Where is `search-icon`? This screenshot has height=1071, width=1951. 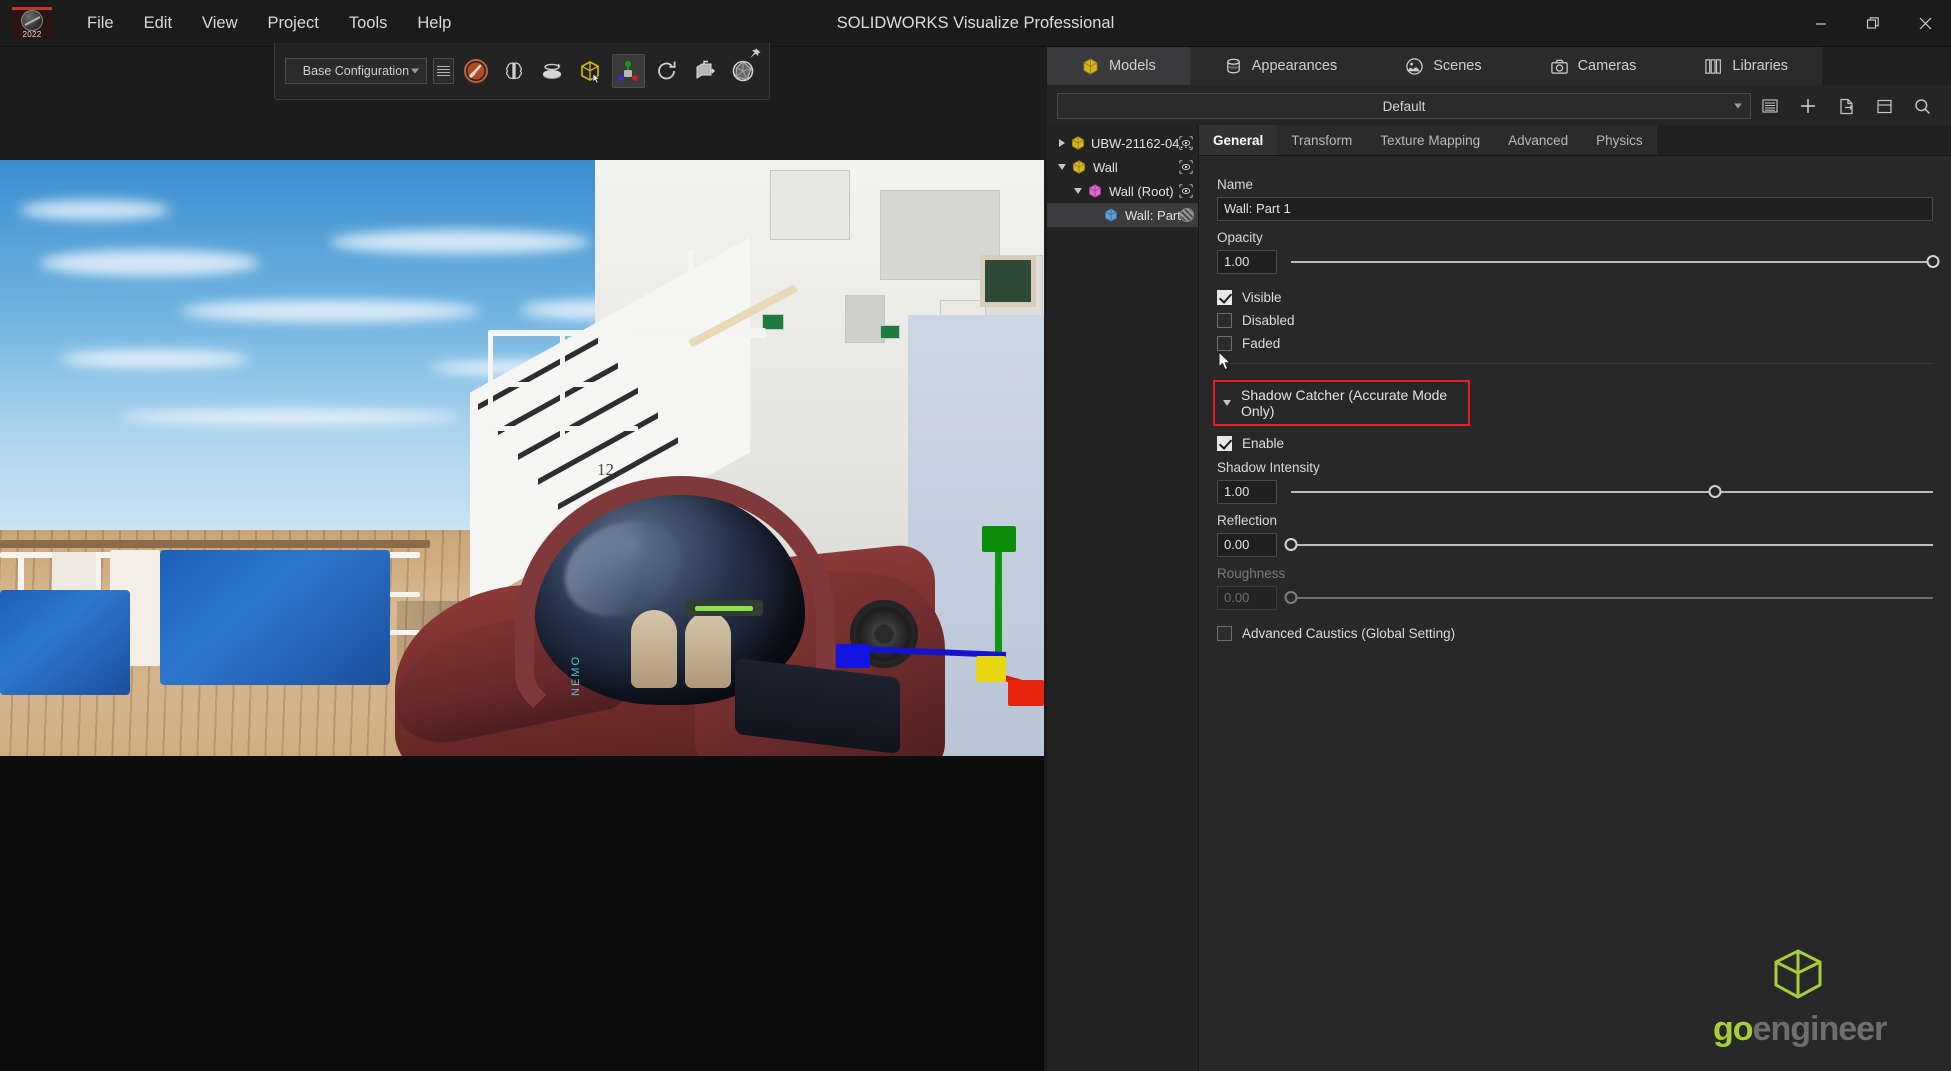 search-icon is located at coordinates (1922, 106).